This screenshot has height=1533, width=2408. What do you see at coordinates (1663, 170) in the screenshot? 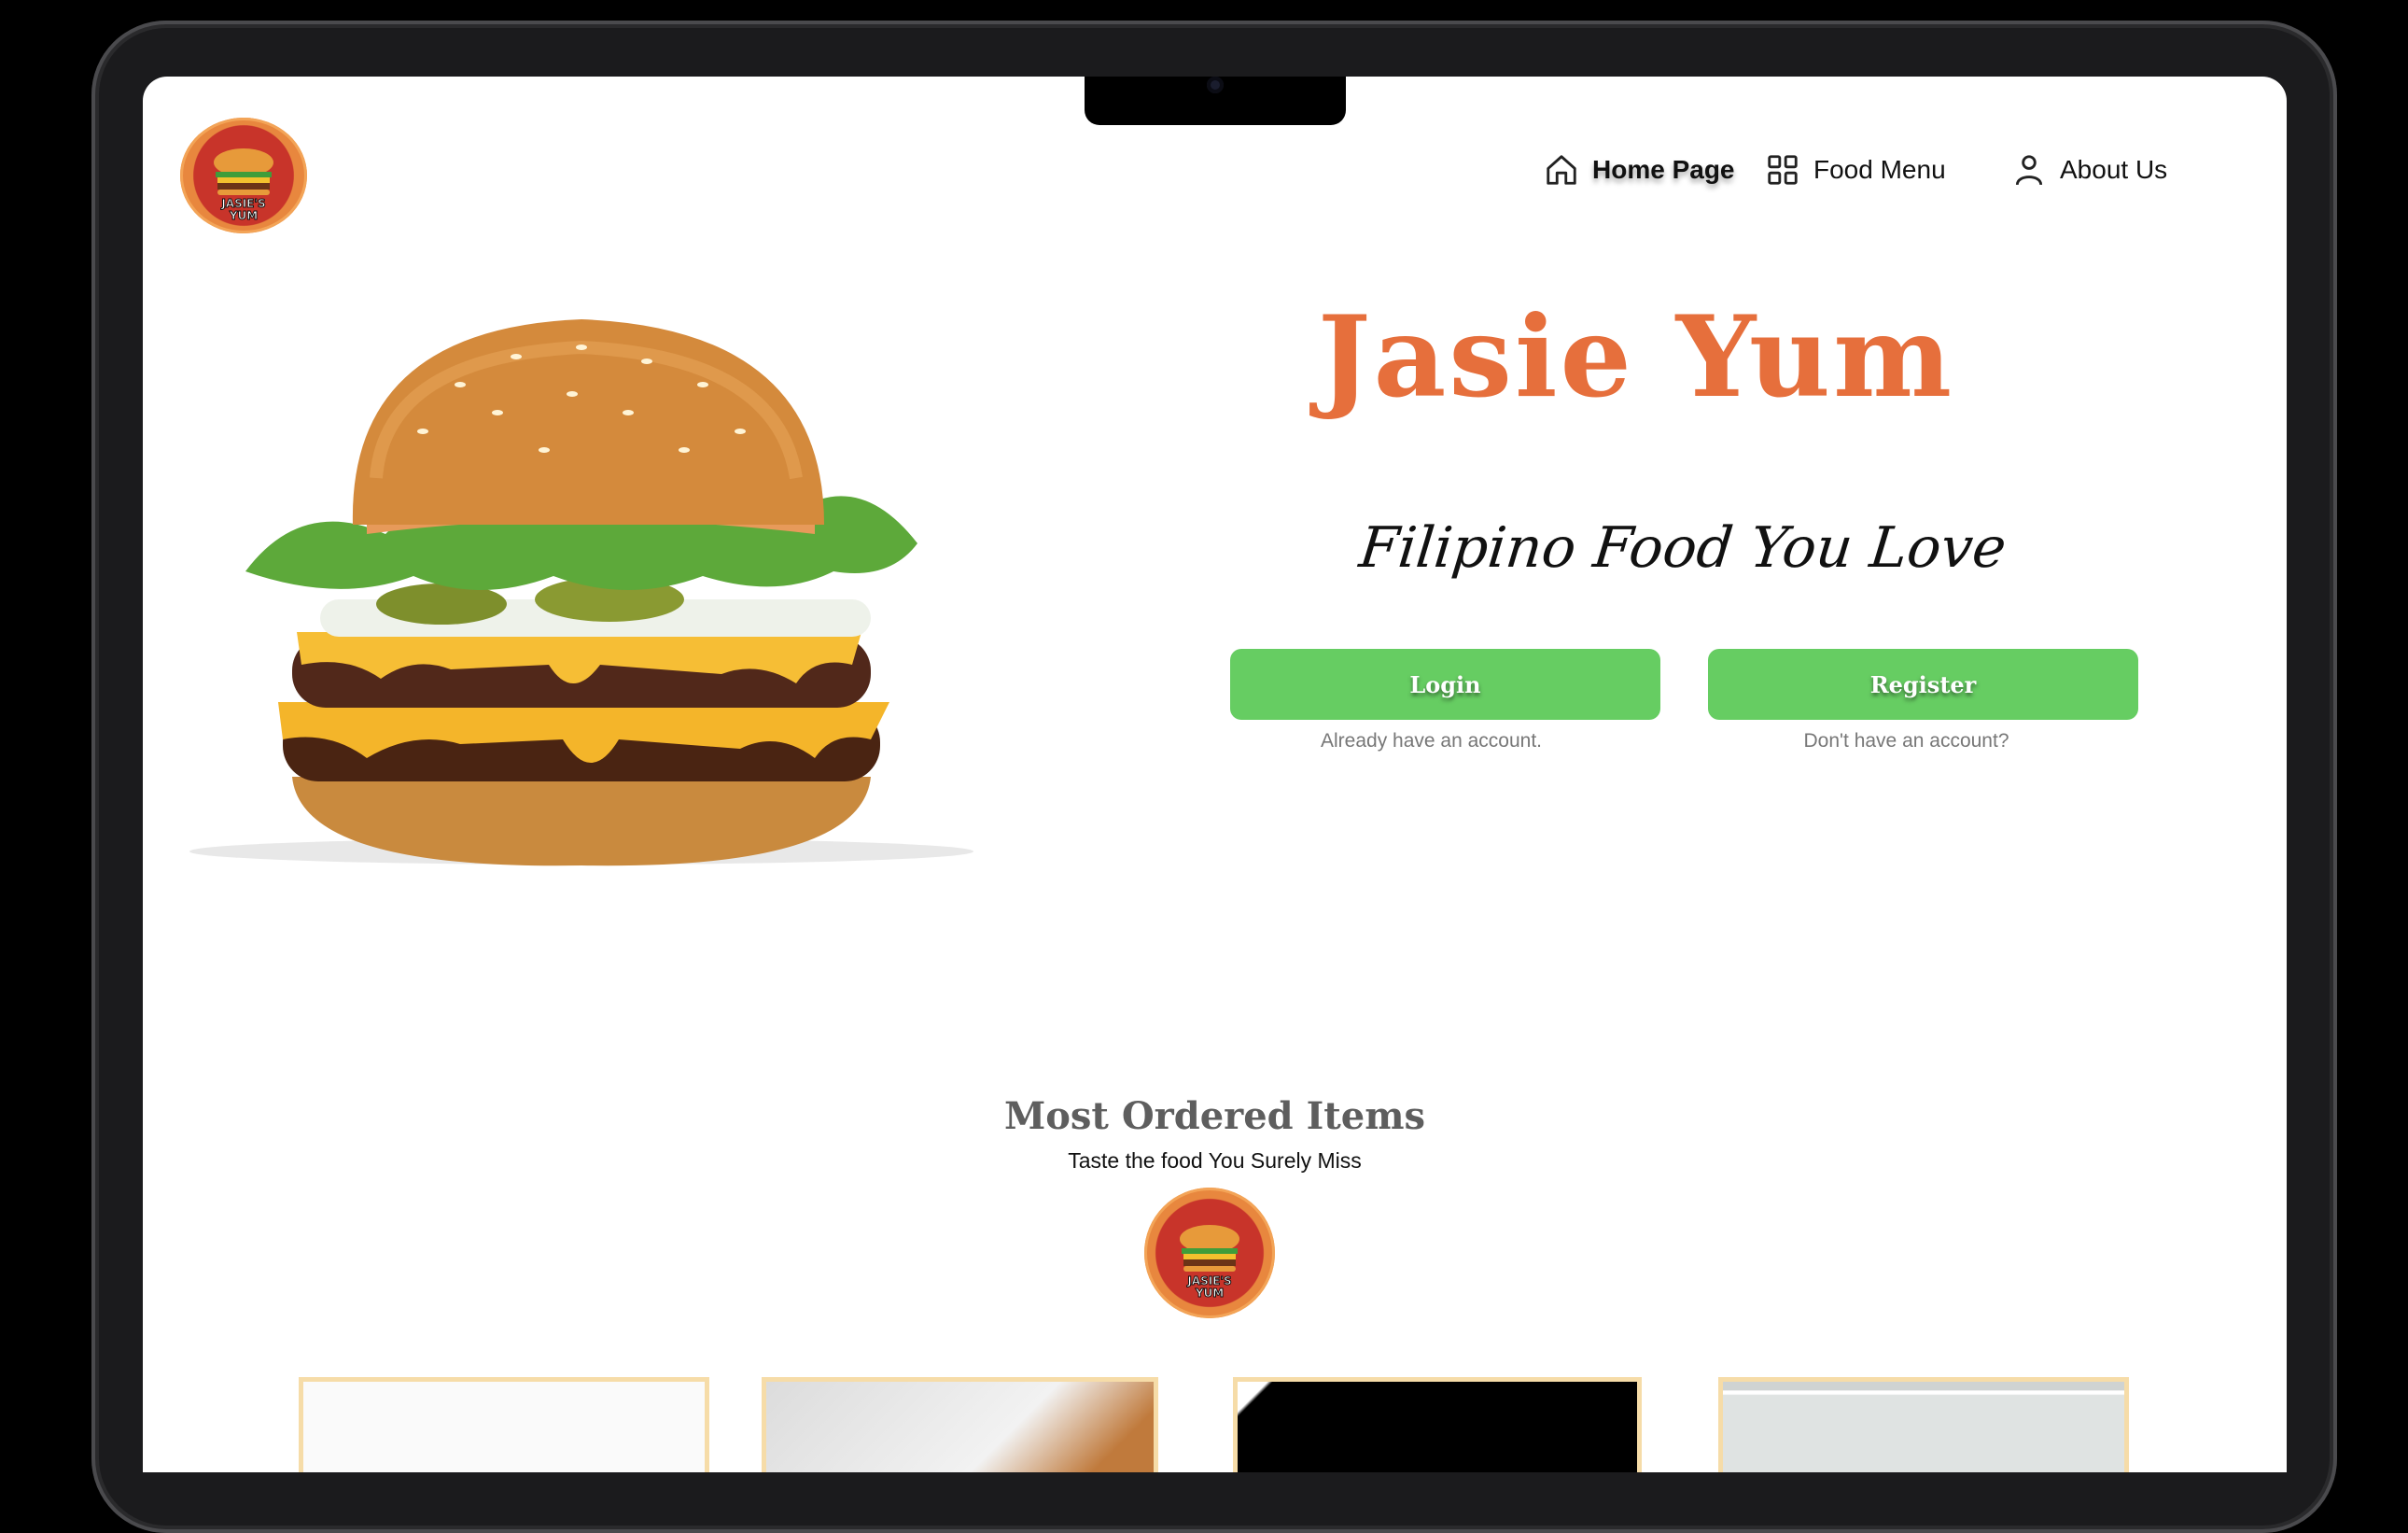
I see `nav-home-label: Home Page` at bounding box center [1663, 170].